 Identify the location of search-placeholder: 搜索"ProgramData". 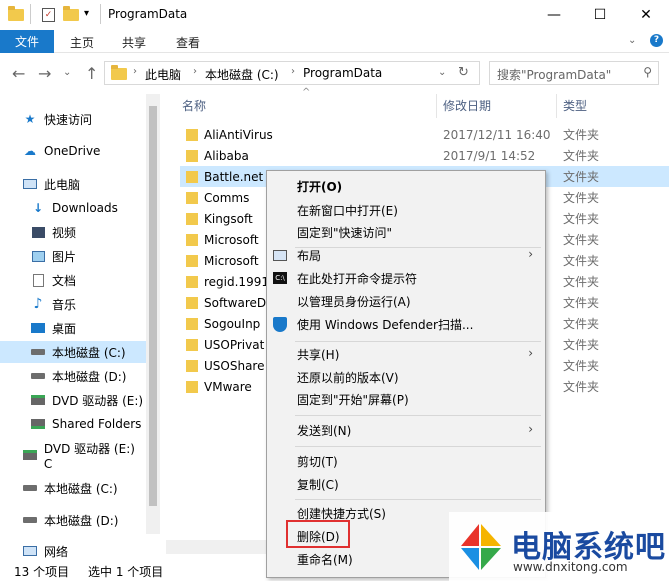
(554, 75).